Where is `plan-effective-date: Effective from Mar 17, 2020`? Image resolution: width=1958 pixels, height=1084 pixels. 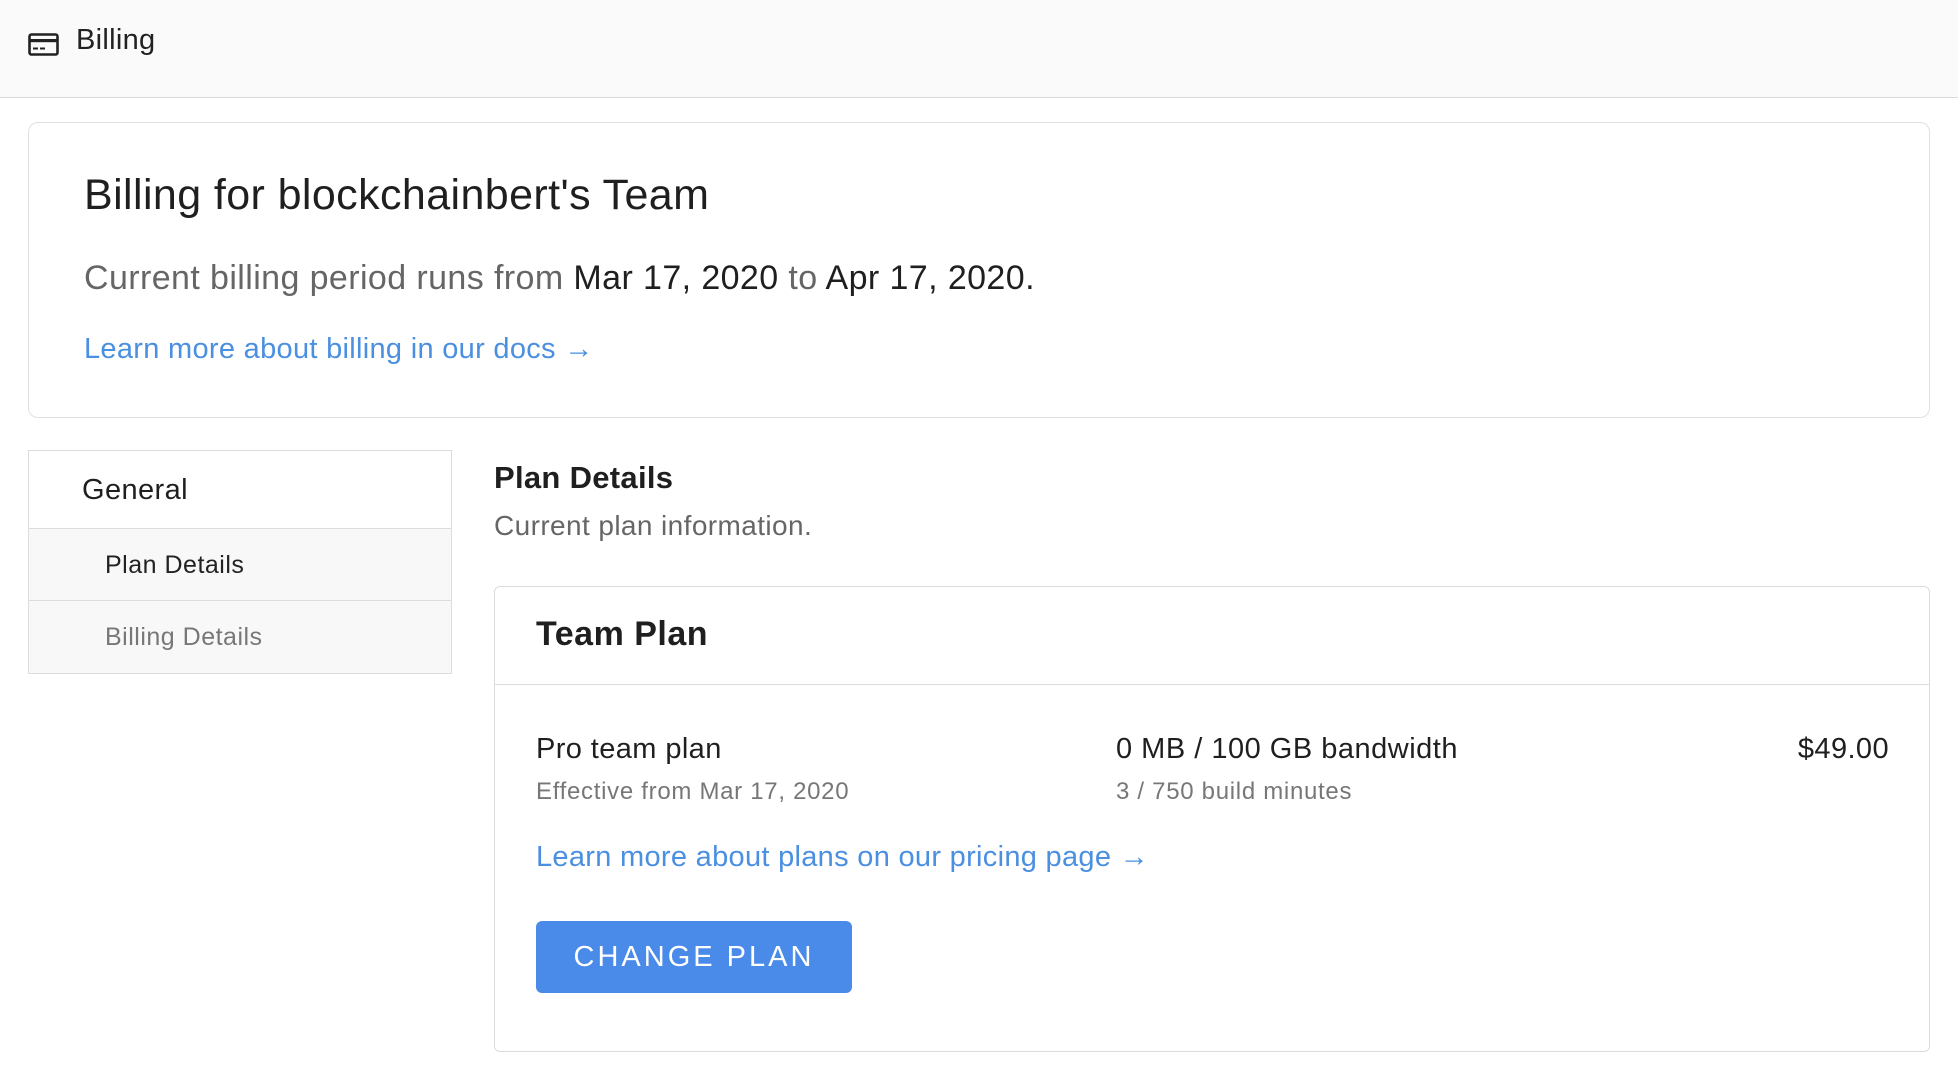 plan-effective-date: Effective from Mar 17, 2020 is located at coordinates (693, 791).